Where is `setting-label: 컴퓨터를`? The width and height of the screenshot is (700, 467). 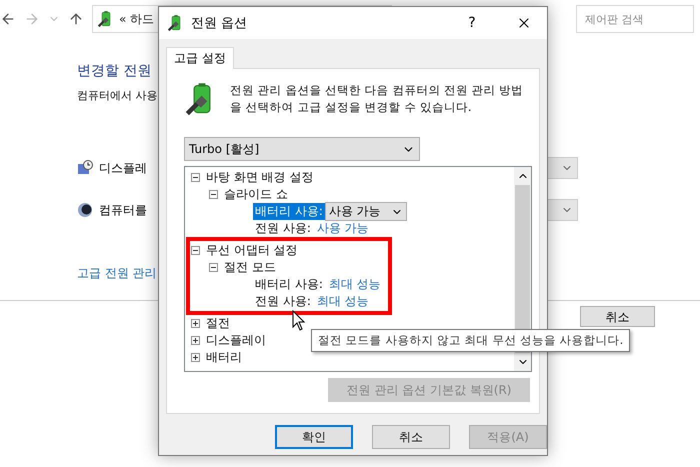 setting-label: 컴퓨터를 is located at coordinates (123, 210).